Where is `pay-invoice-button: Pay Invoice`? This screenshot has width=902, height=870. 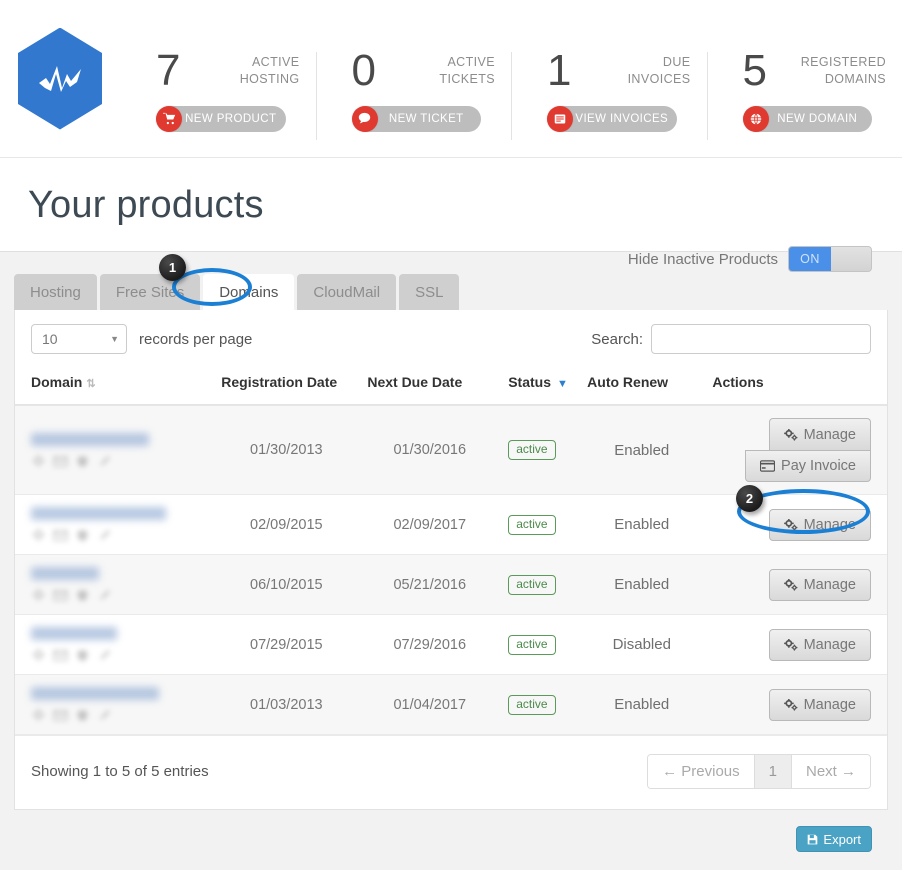
pay-invoice-button: Pay Invoice is located at coordinates (808, 466).